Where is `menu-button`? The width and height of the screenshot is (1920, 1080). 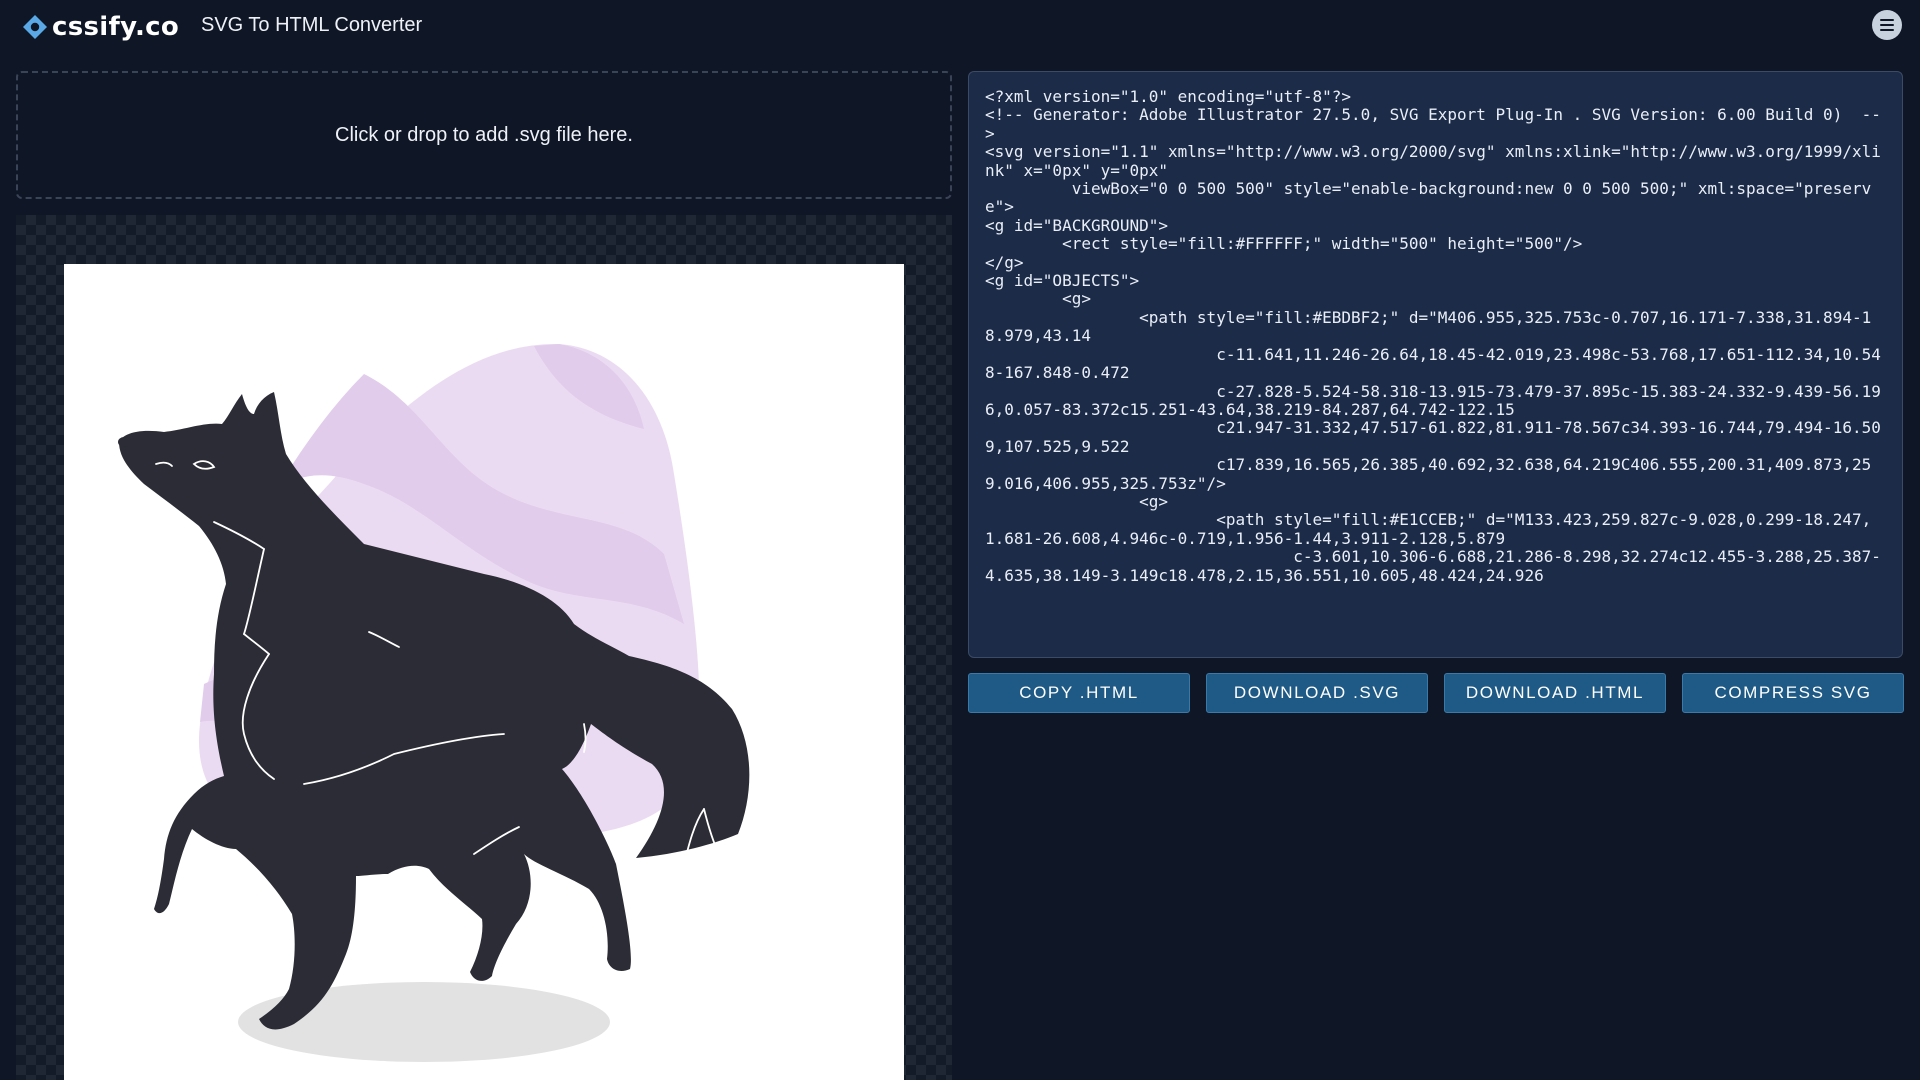 menu-button is located at coordinates (1887, 25).